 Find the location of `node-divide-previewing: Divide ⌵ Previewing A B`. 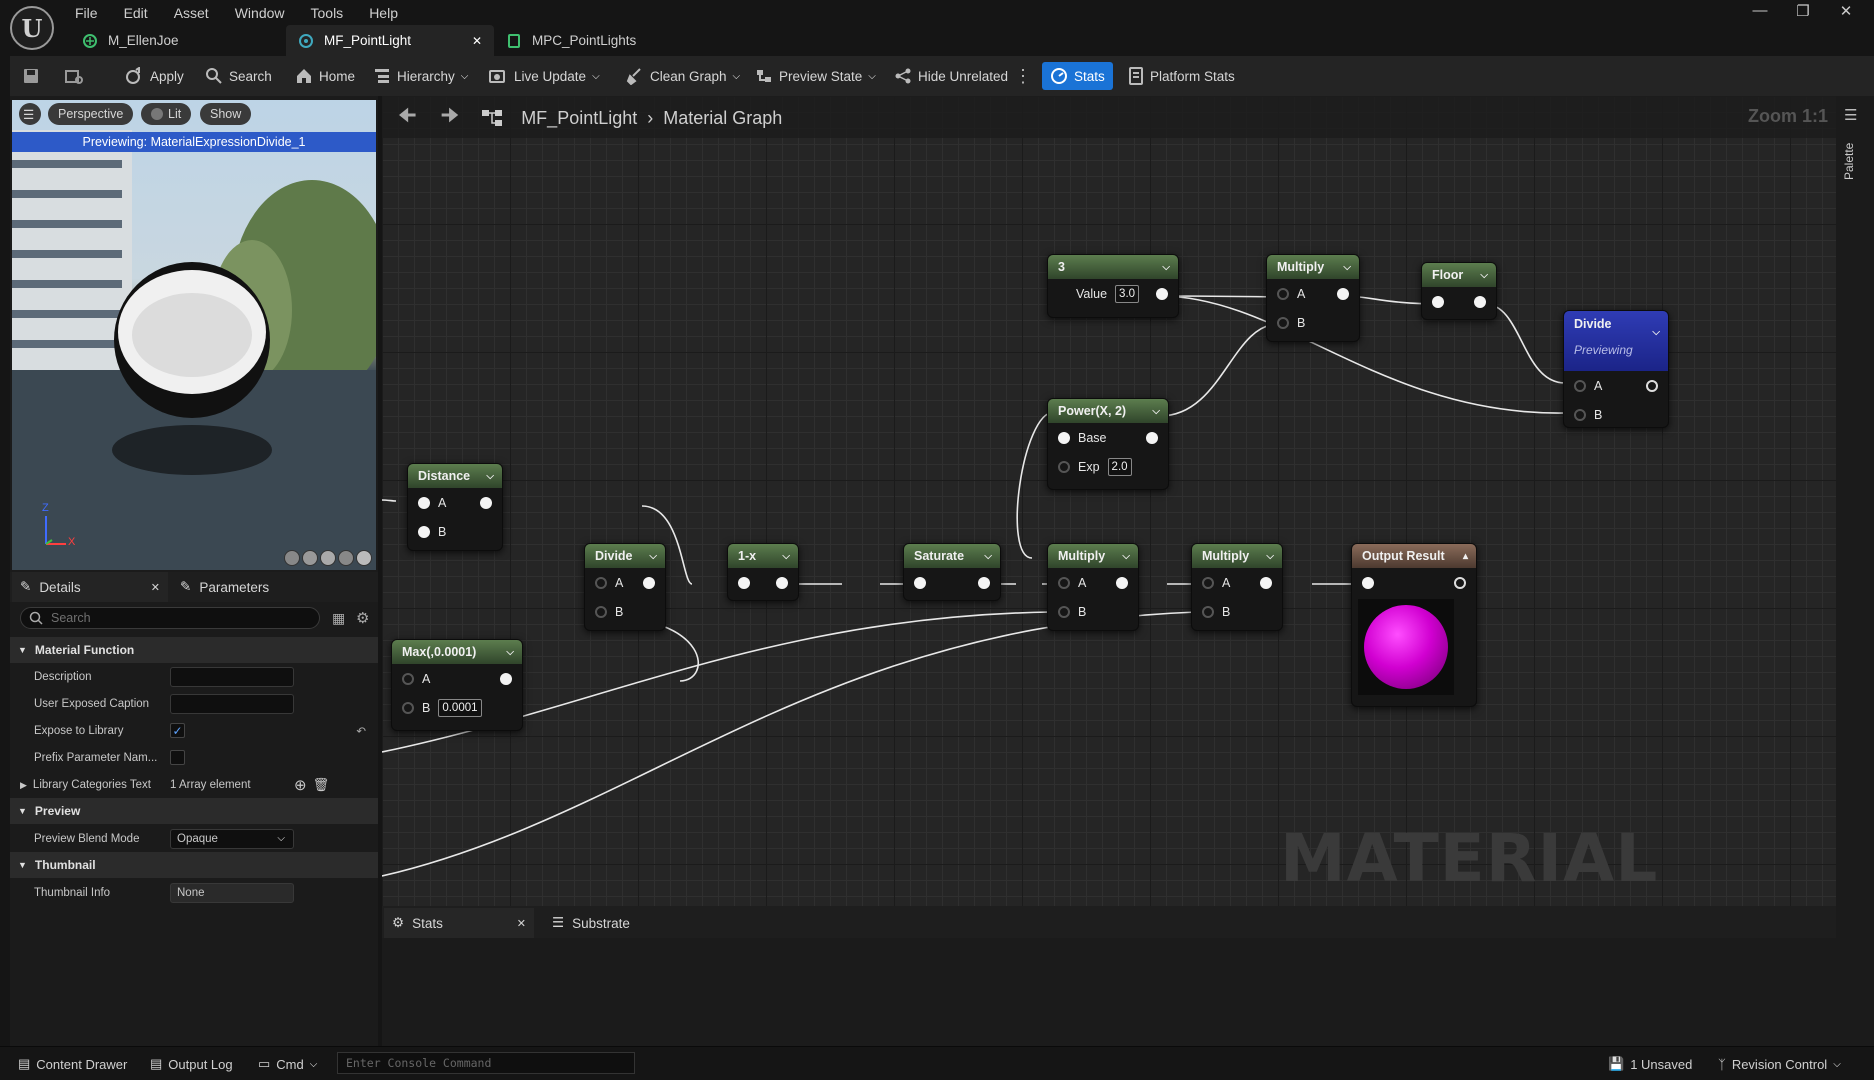

node-divide-previewing: Divide ⌵ Previewing A B is located at coordinates (1616, 369).